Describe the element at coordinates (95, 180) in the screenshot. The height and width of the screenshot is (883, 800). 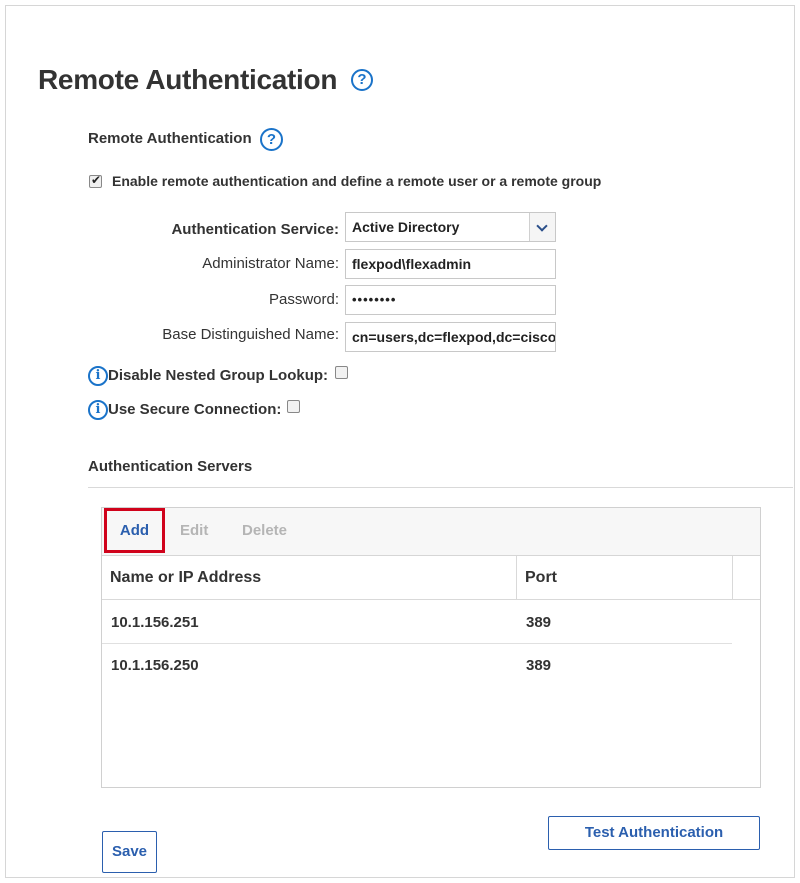
I see `enable-remote-auth-checkbox` at that location.